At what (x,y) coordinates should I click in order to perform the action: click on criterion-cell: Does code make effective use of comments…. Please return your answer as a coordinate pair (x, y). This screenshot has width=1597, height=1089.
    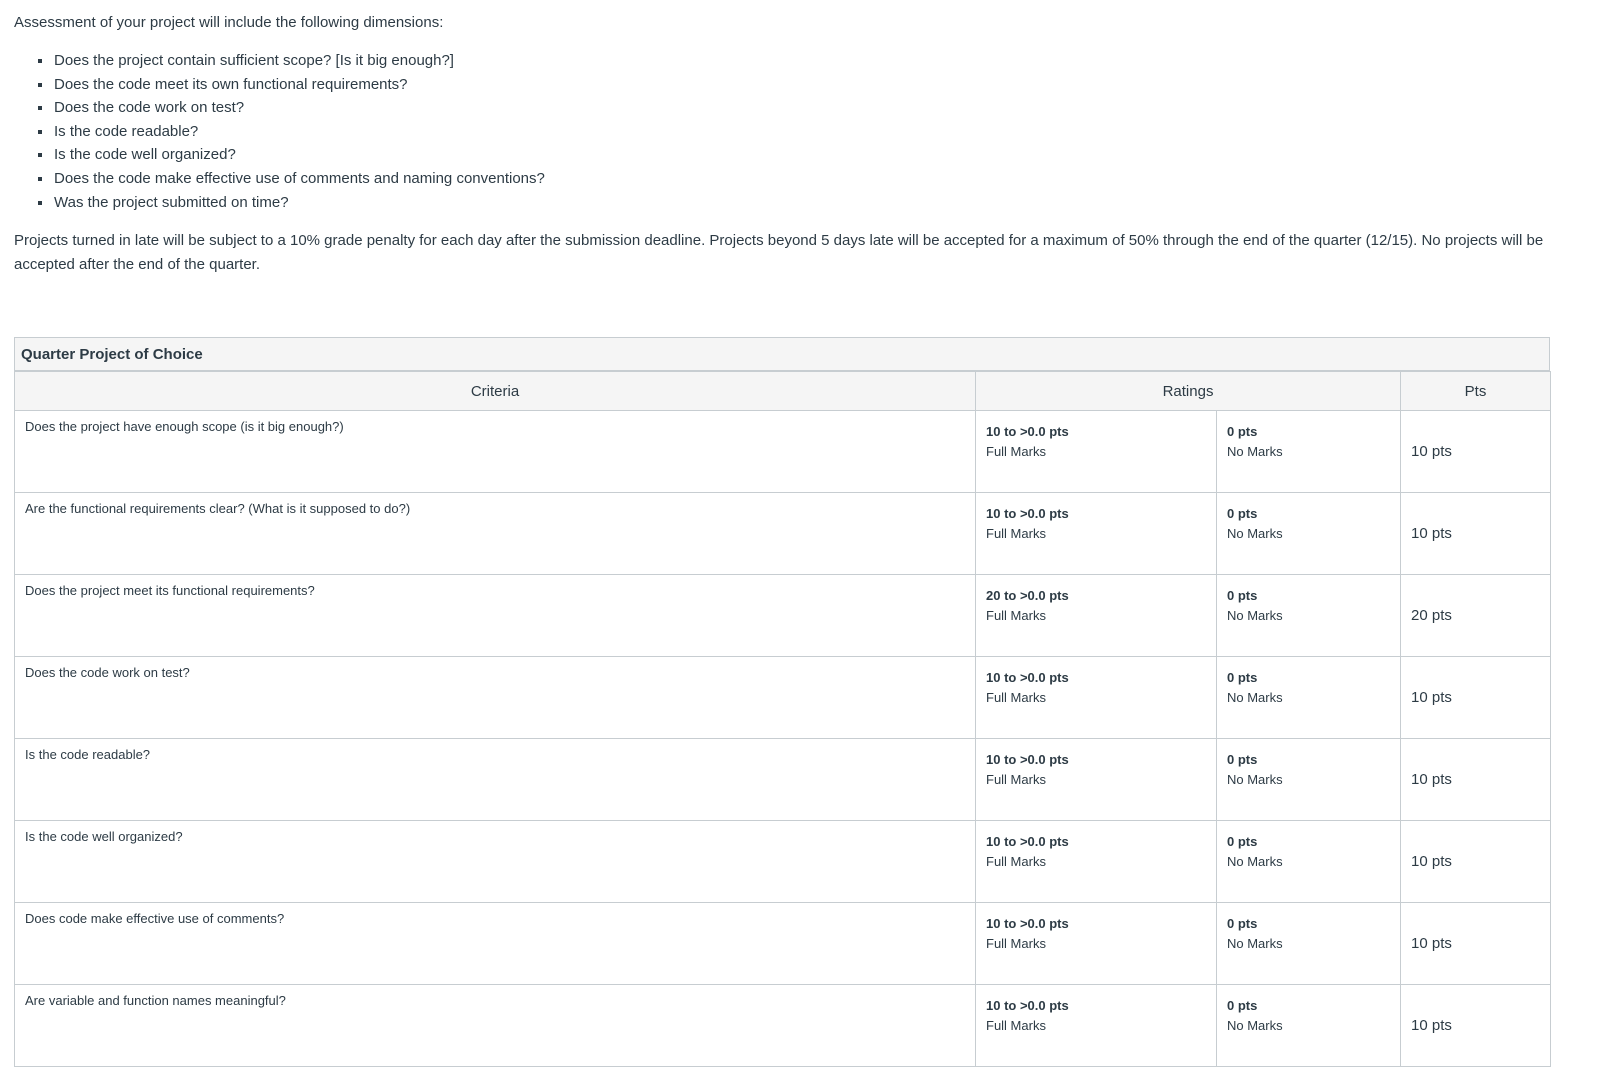
    Looking at the image, I should click on (495, 943).